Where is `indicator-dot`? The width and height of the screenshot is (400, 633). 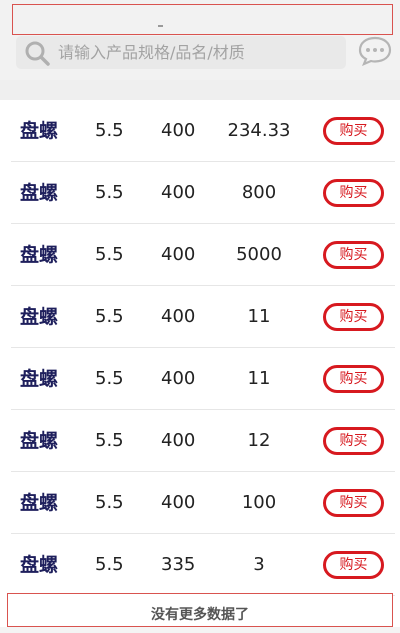 indicator-dot is located at coordinates (160, 26).